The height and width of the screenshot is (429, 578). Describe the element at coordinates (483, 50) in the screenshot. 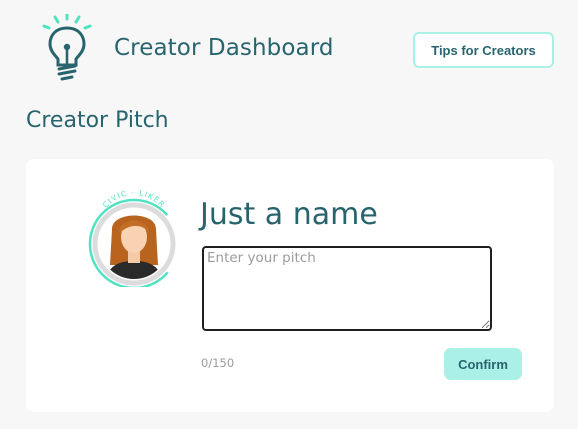

I see `tips-for-creators-button: Tips for Creators` at that location.